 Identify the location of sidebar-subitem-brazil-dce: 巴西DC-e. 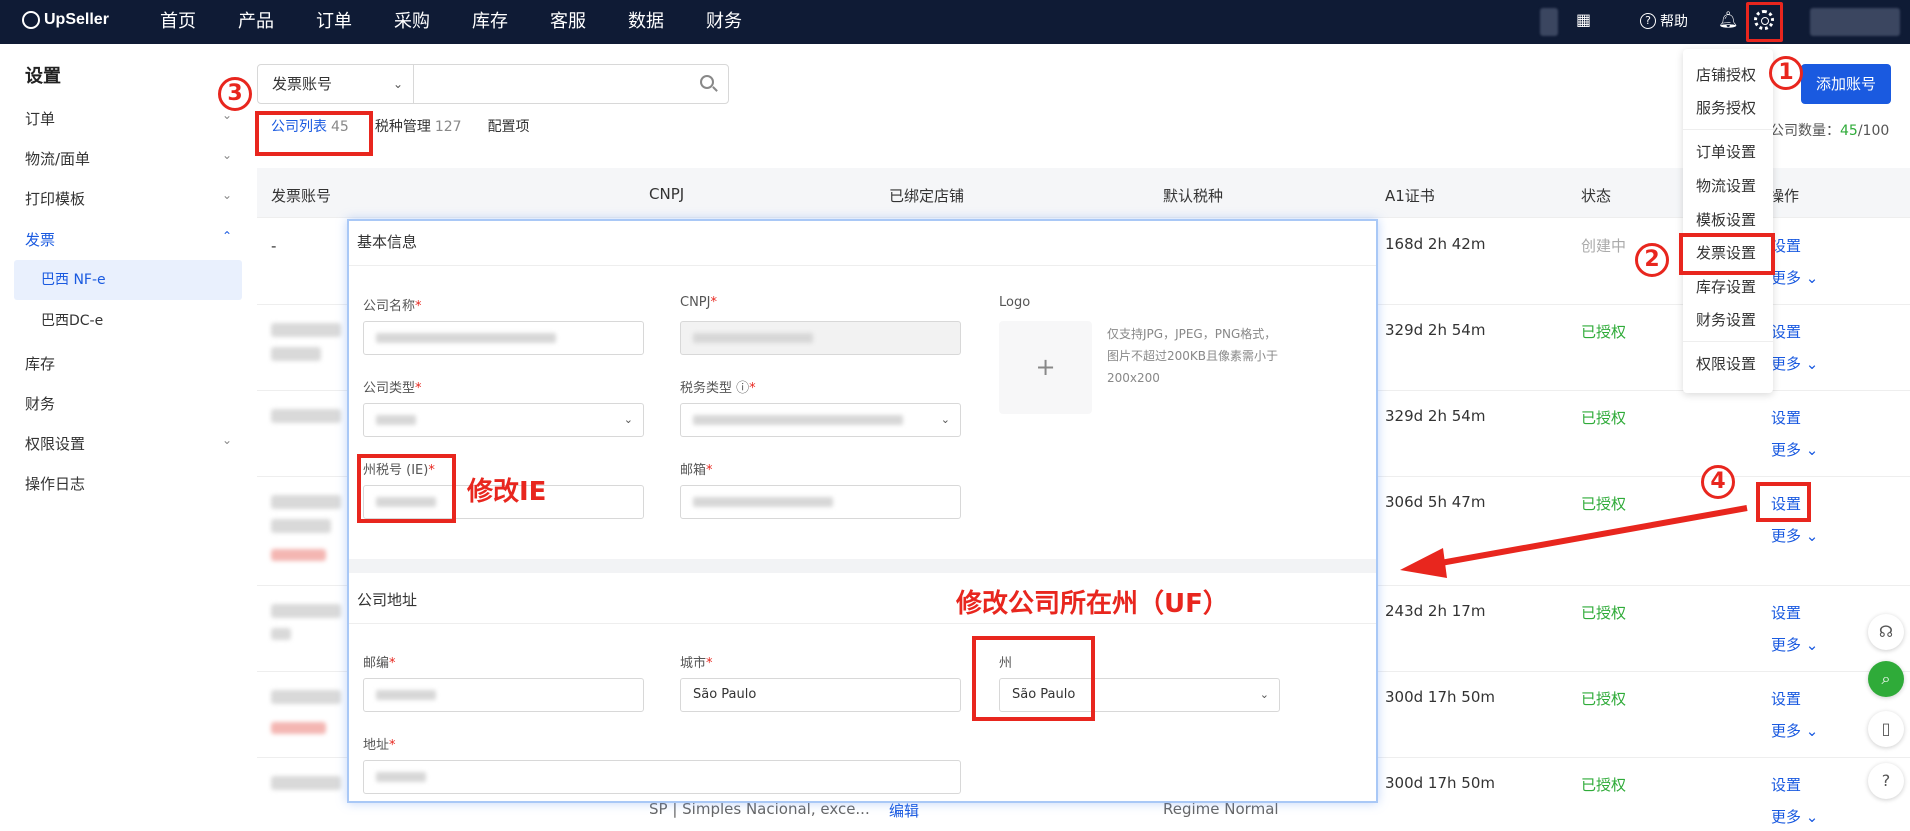
(128, 321).